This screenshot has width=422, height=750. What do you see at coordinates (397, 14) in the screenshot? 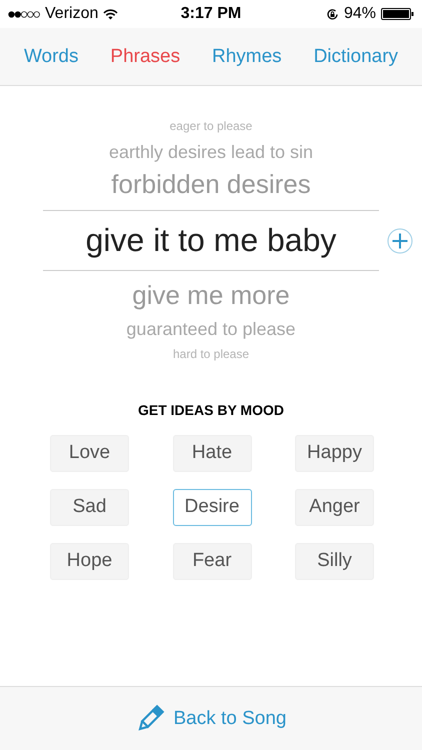
I see `battery-icon` at bounding box center [397, 14].